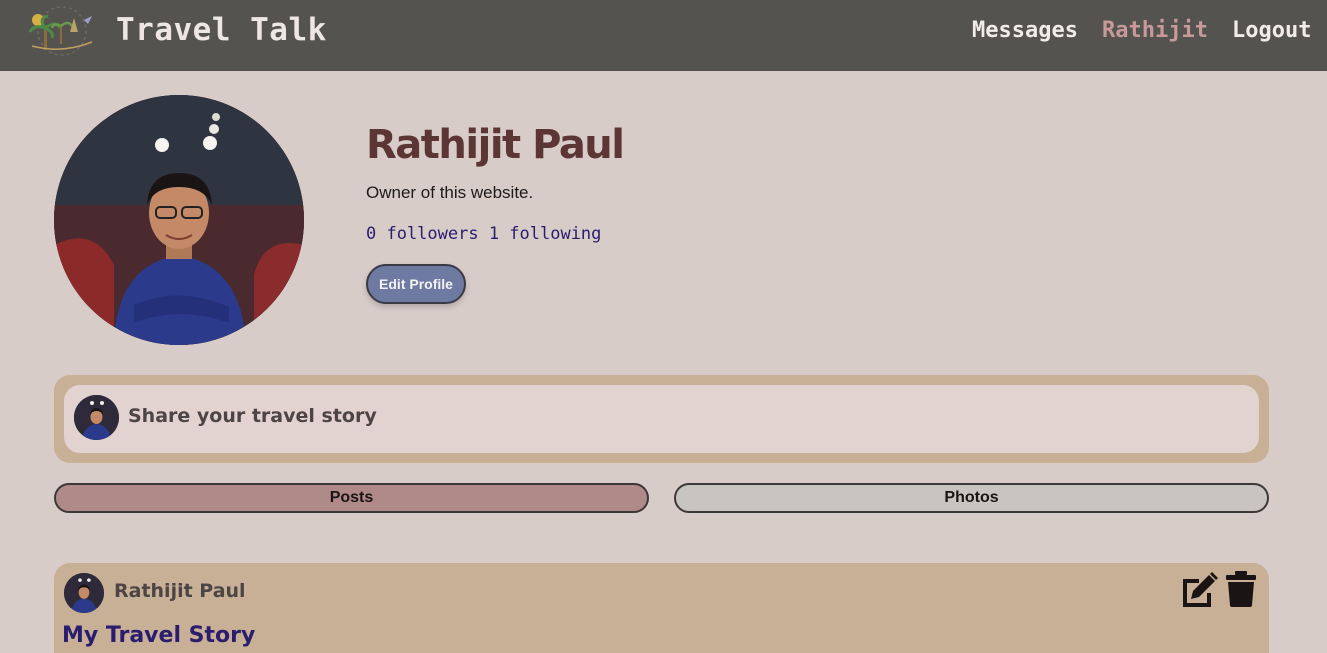 The height and width of the screenshot is (653, 1327). What do you see at coordinates (661, 608) in the screenshot?
I see `post-card: Rathijit Paul My Travel Story` at bounding box center [661, 608].